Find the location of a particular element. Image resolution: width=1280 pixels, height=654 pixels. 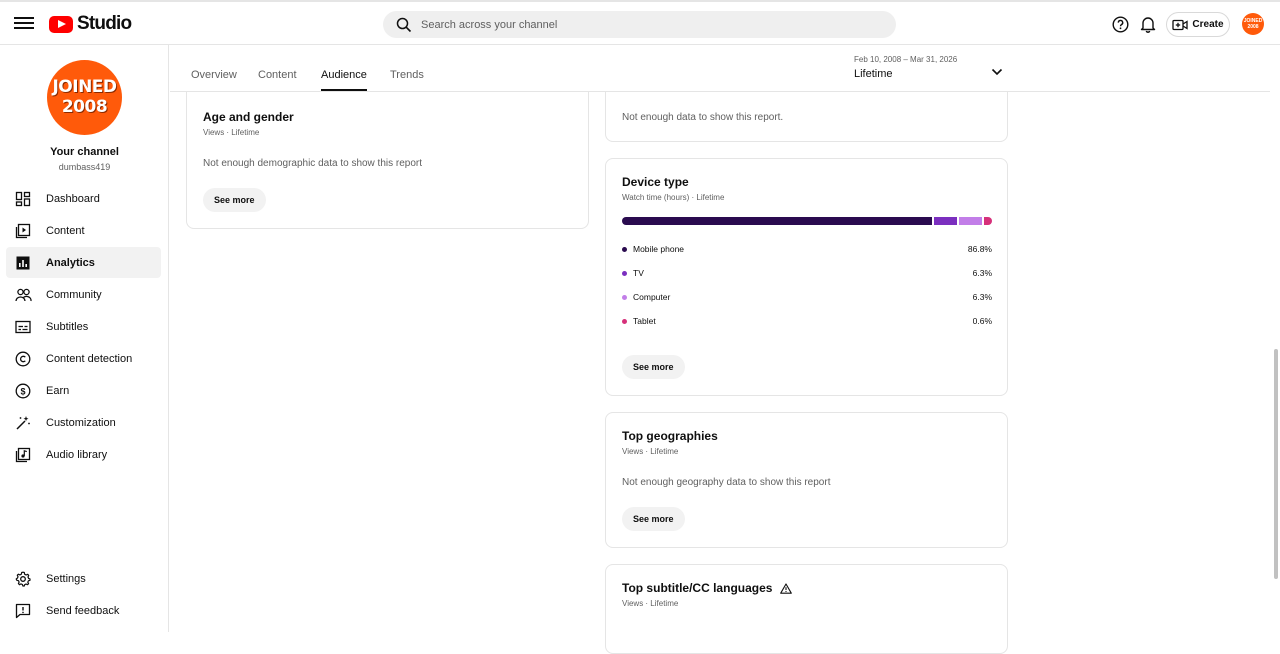

sidebar-item-label: Content is located at coordinates (65, 230).